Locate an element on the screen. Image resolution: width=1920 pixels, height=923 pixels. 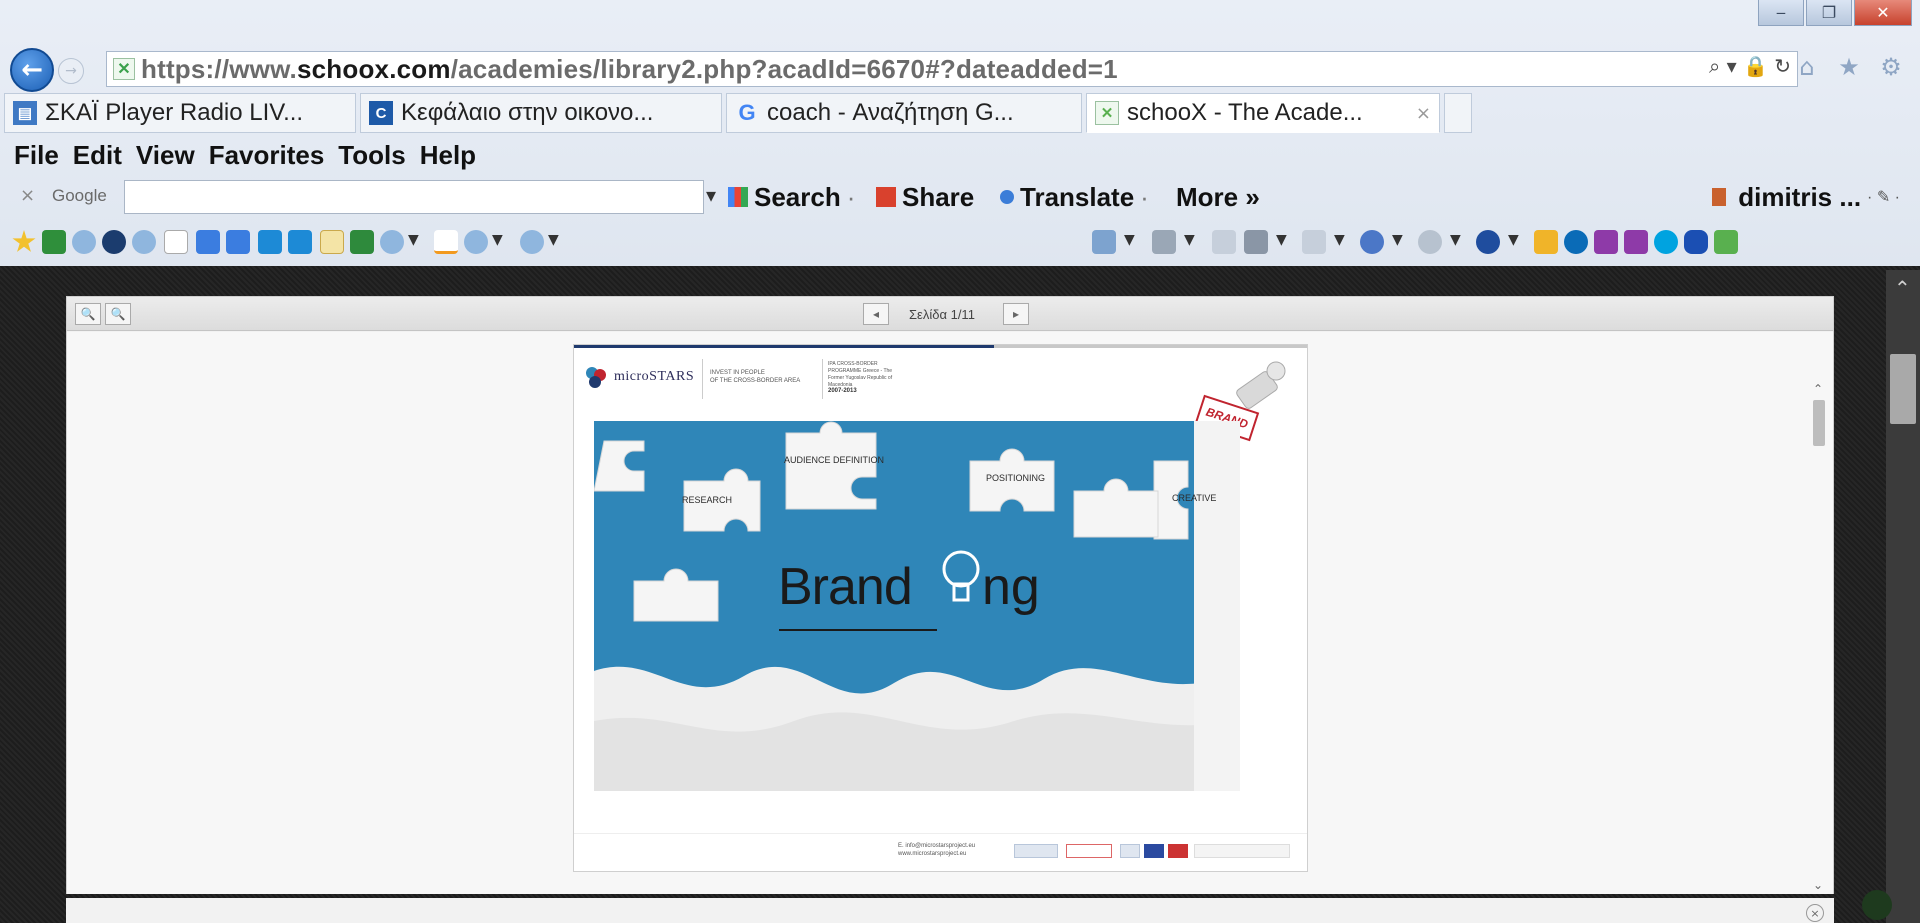
back-arrow-icon: ← is located at coordinates (32, 70).